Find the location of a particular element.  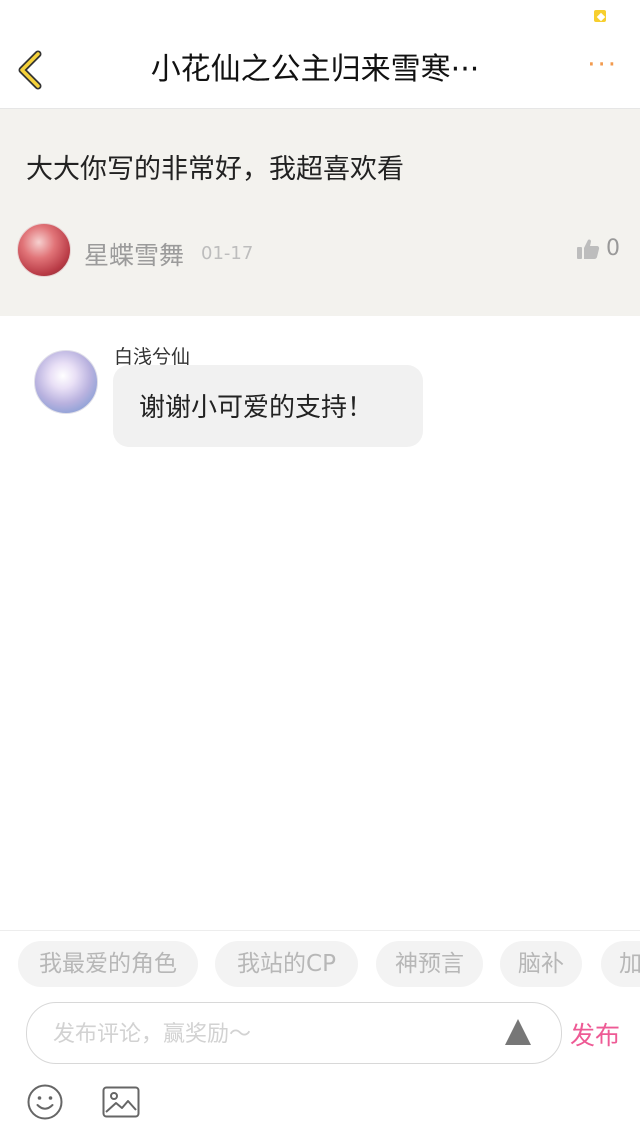

reply-bubble: 谢谢小可爱的支持！ is located at coordinates (268, 406).